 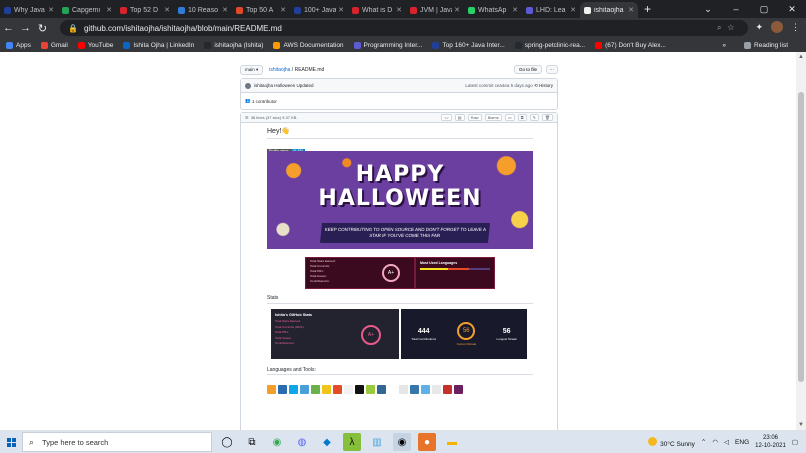 What do you see at coordinates (522, 117) in the screenshot?
I see `copy-icon: ⧉` at bounding box center [522, 117].